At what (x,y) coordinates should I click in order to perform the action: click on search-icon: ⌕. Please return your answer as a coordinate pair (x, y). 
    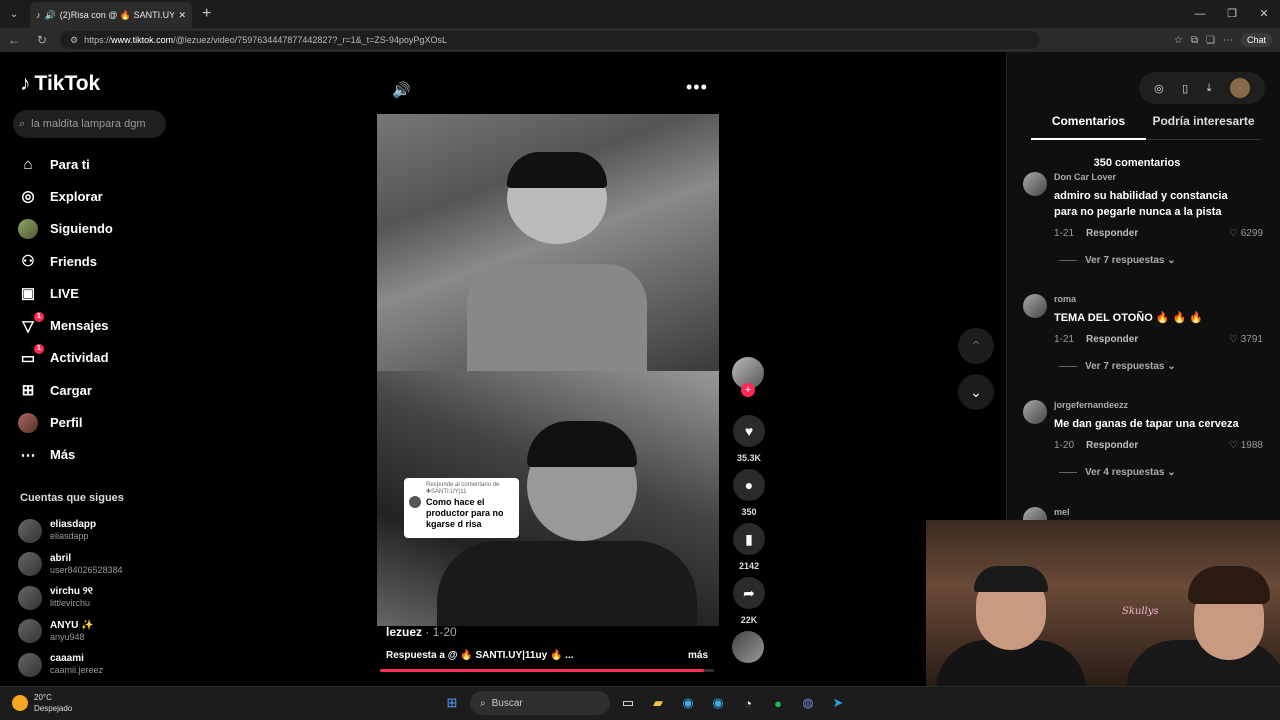
    Looking at the image, I should click on (483, 703).